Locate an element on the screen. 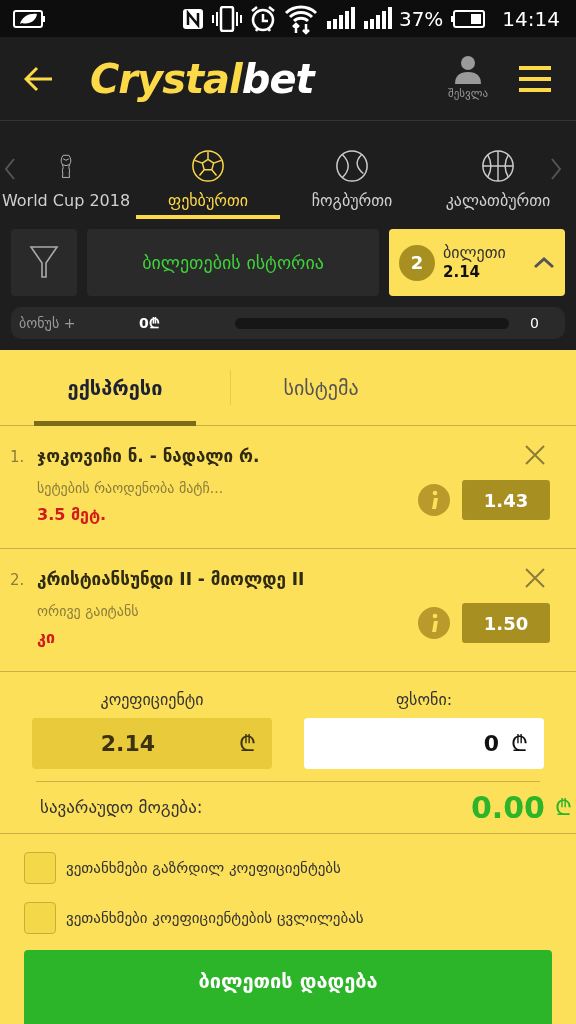  menu-icon is located at coordinates (535, 78).